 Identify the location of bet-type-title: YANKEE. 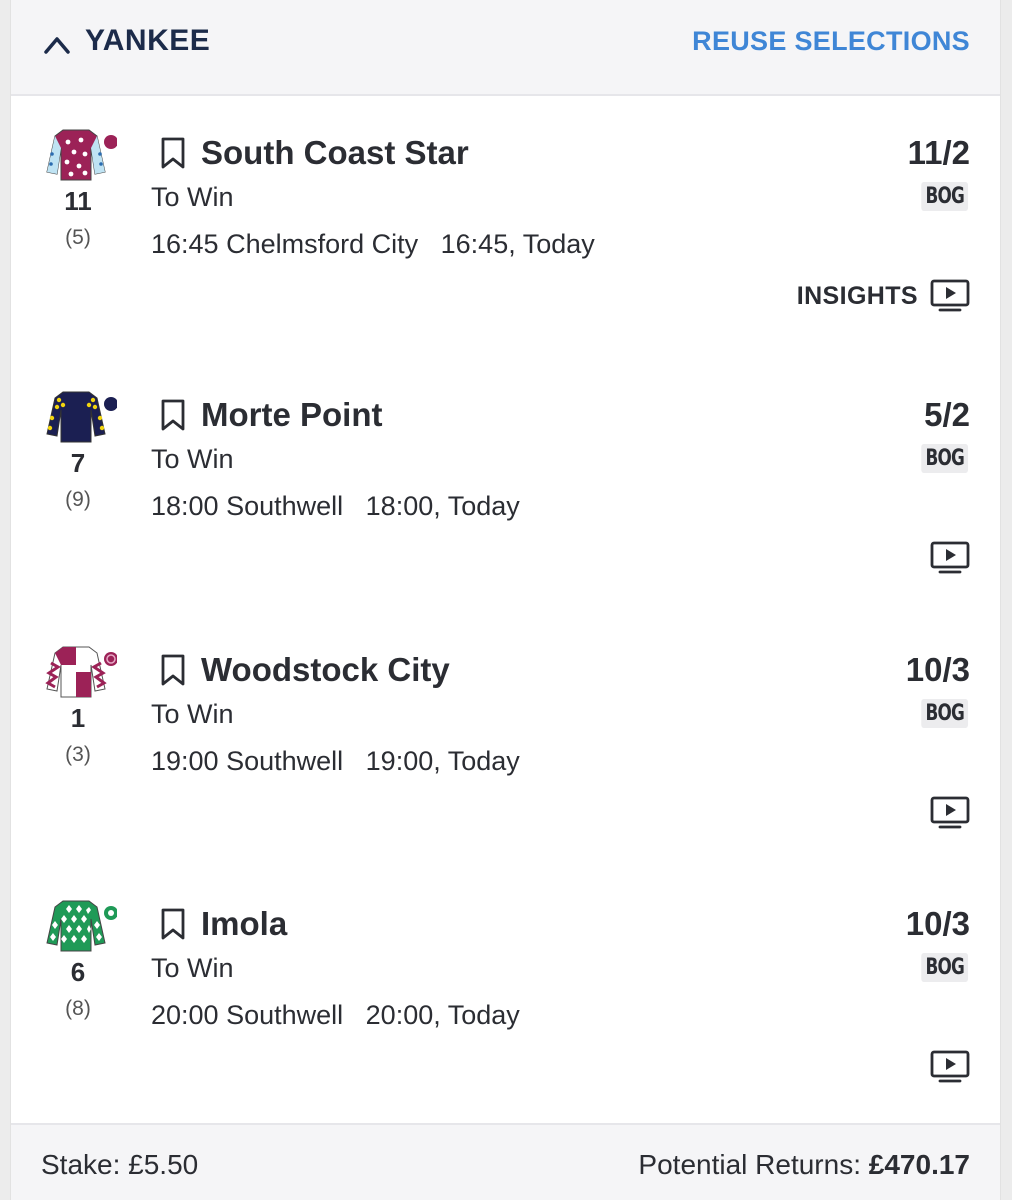
(147, 41).